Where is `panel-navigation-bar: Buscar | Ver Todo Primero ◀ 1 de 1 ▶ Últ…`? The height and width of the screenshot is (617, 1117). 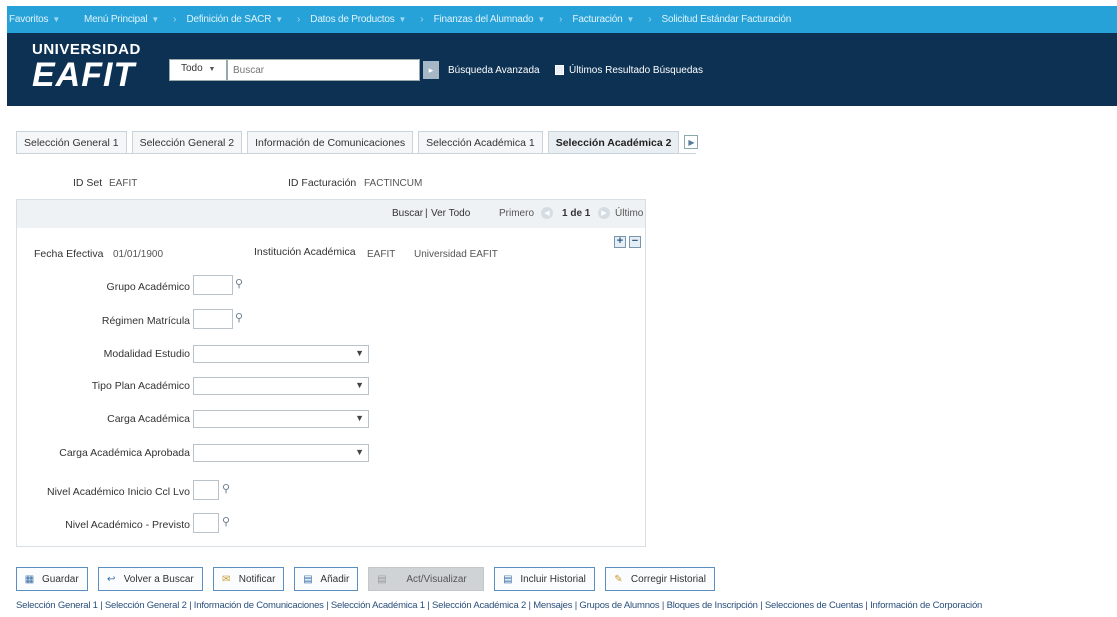 panel-navigation-bar: Buscar | Ver Todo Primero ◀ 1 de 1 ▶ Últ… is located at coordinates (331, 214).